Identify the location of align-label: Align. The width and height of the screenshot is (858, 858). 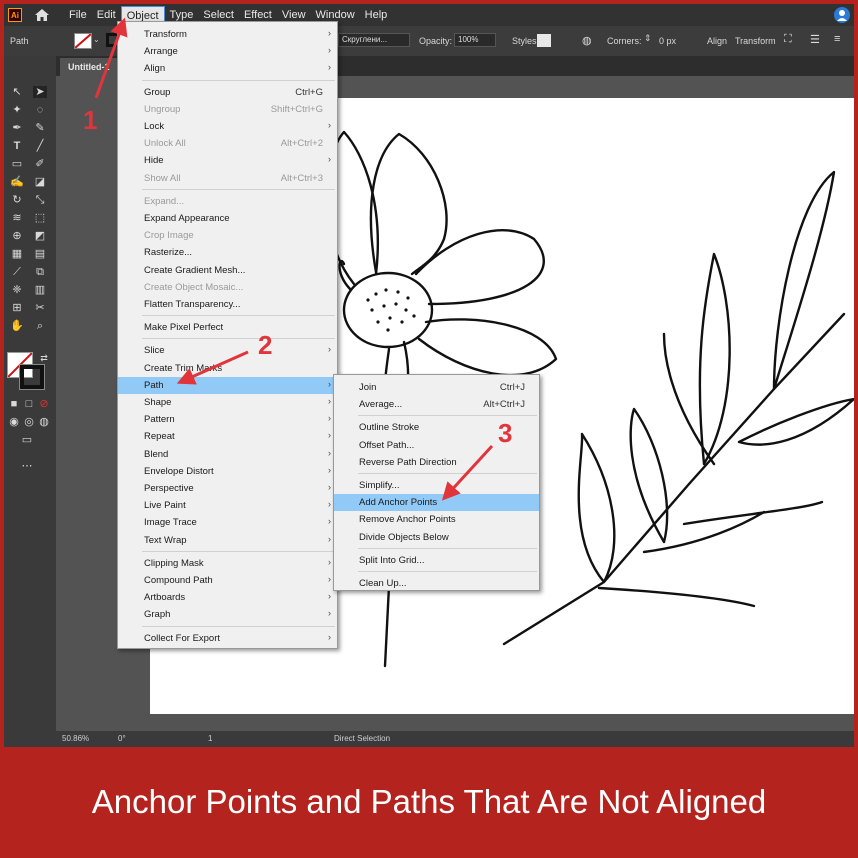
(717, 41).